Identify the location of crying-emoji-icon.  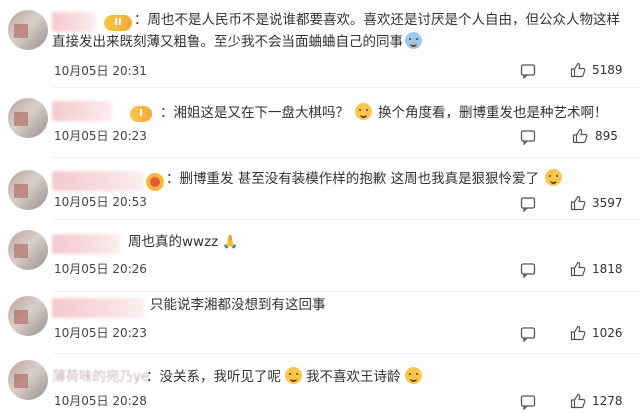
(413, 40).